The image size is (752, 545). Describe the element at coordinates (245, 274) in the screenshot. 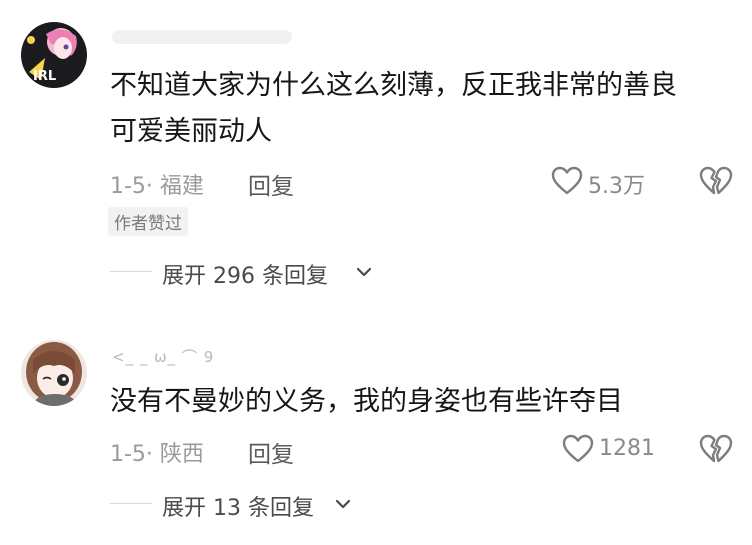

I see `expand-replies-button: 展开 296 条回复` at that location.